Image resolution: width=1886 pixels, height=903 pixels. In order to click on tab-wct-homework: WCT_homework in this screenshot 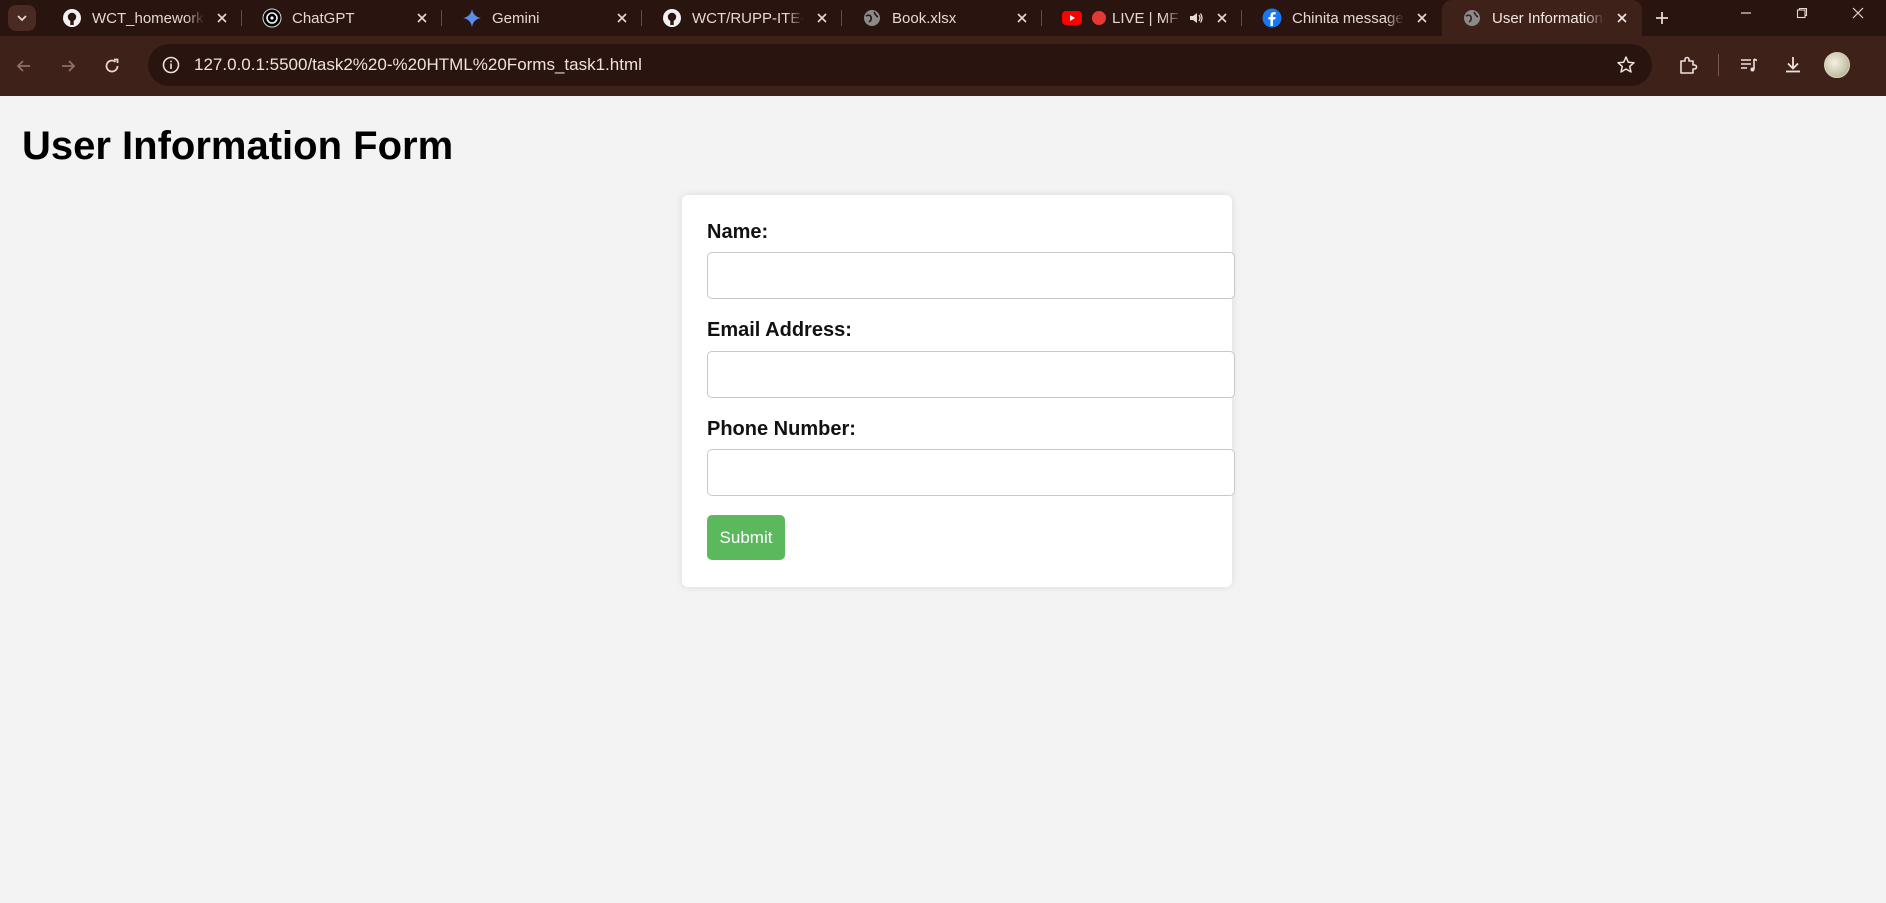, I will do `click(142, 18)`.